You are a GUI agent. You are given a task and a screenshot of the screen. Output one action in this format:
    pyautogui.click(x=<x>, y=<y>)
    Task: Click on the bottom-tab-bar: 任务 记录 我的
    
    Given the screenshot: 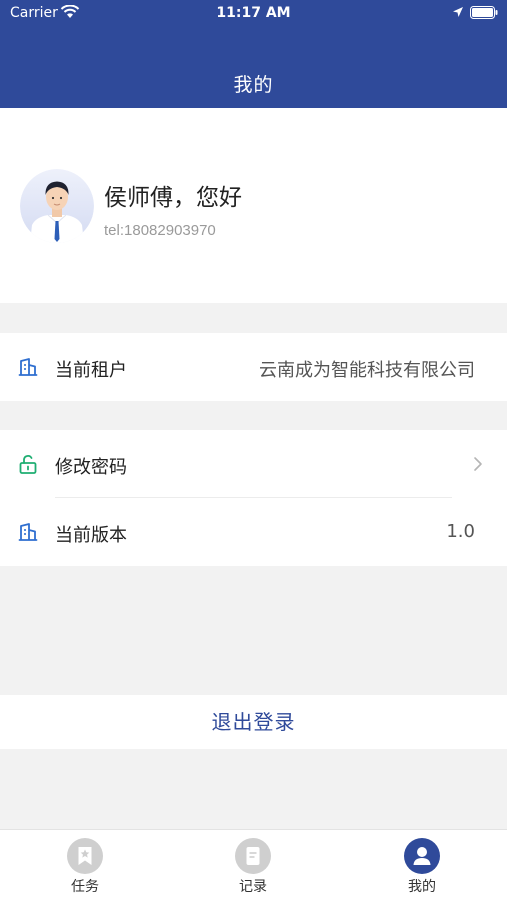 What is the action you would take?
    pyautogui.click(x=253, y=864)
    